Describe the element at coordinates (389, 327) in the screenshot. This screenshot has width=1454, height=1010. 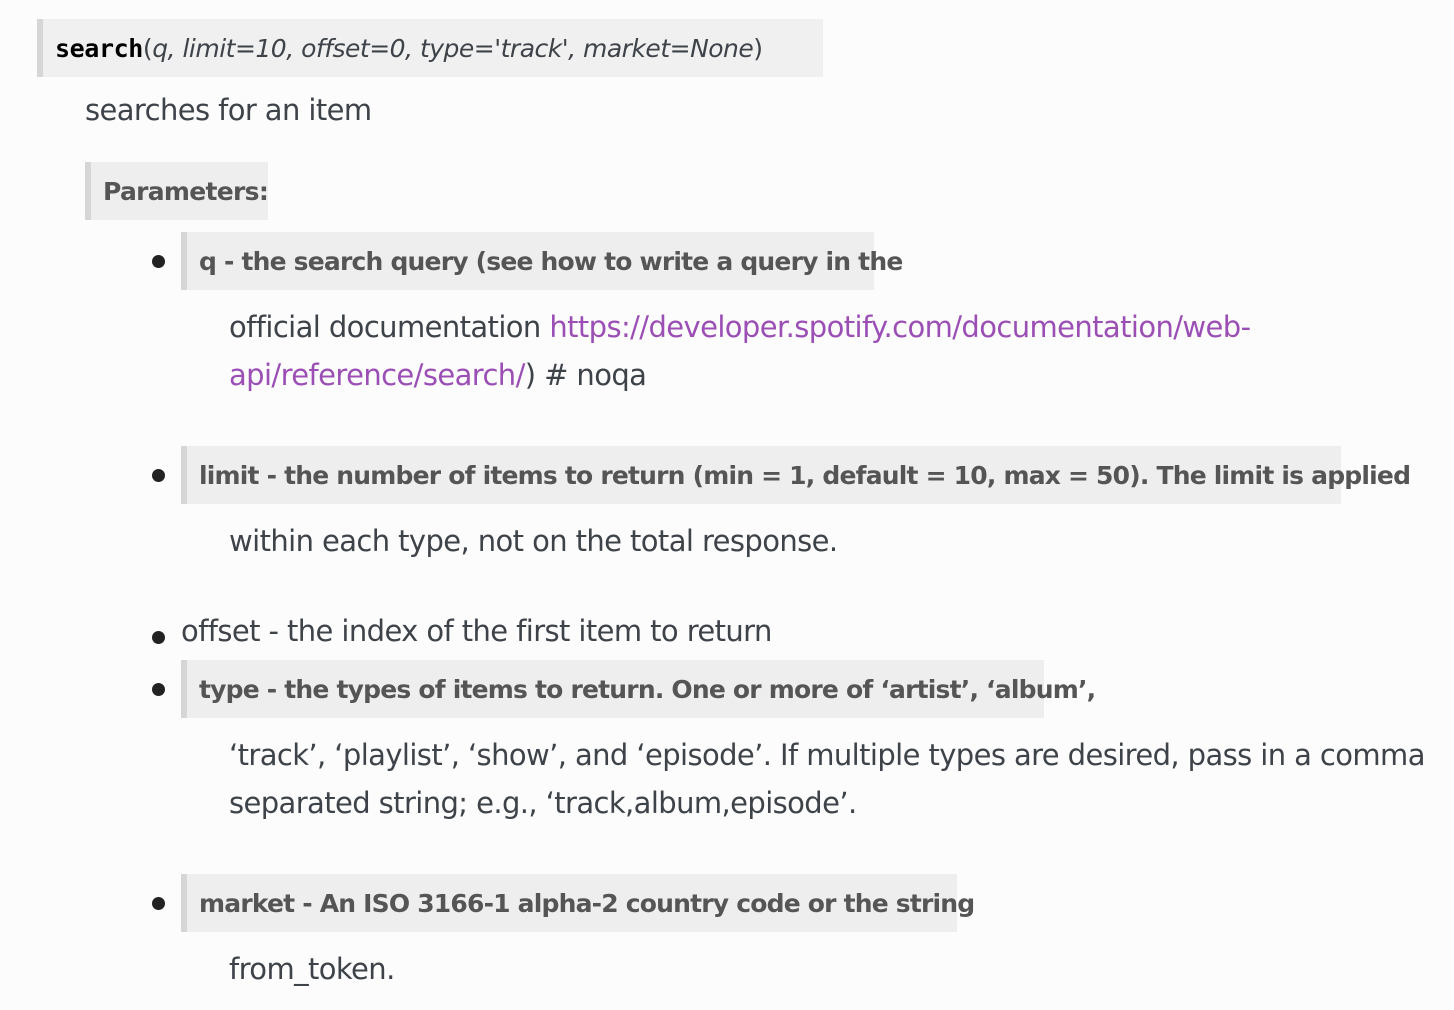
I see `param-q-text: official documentation` at that location.